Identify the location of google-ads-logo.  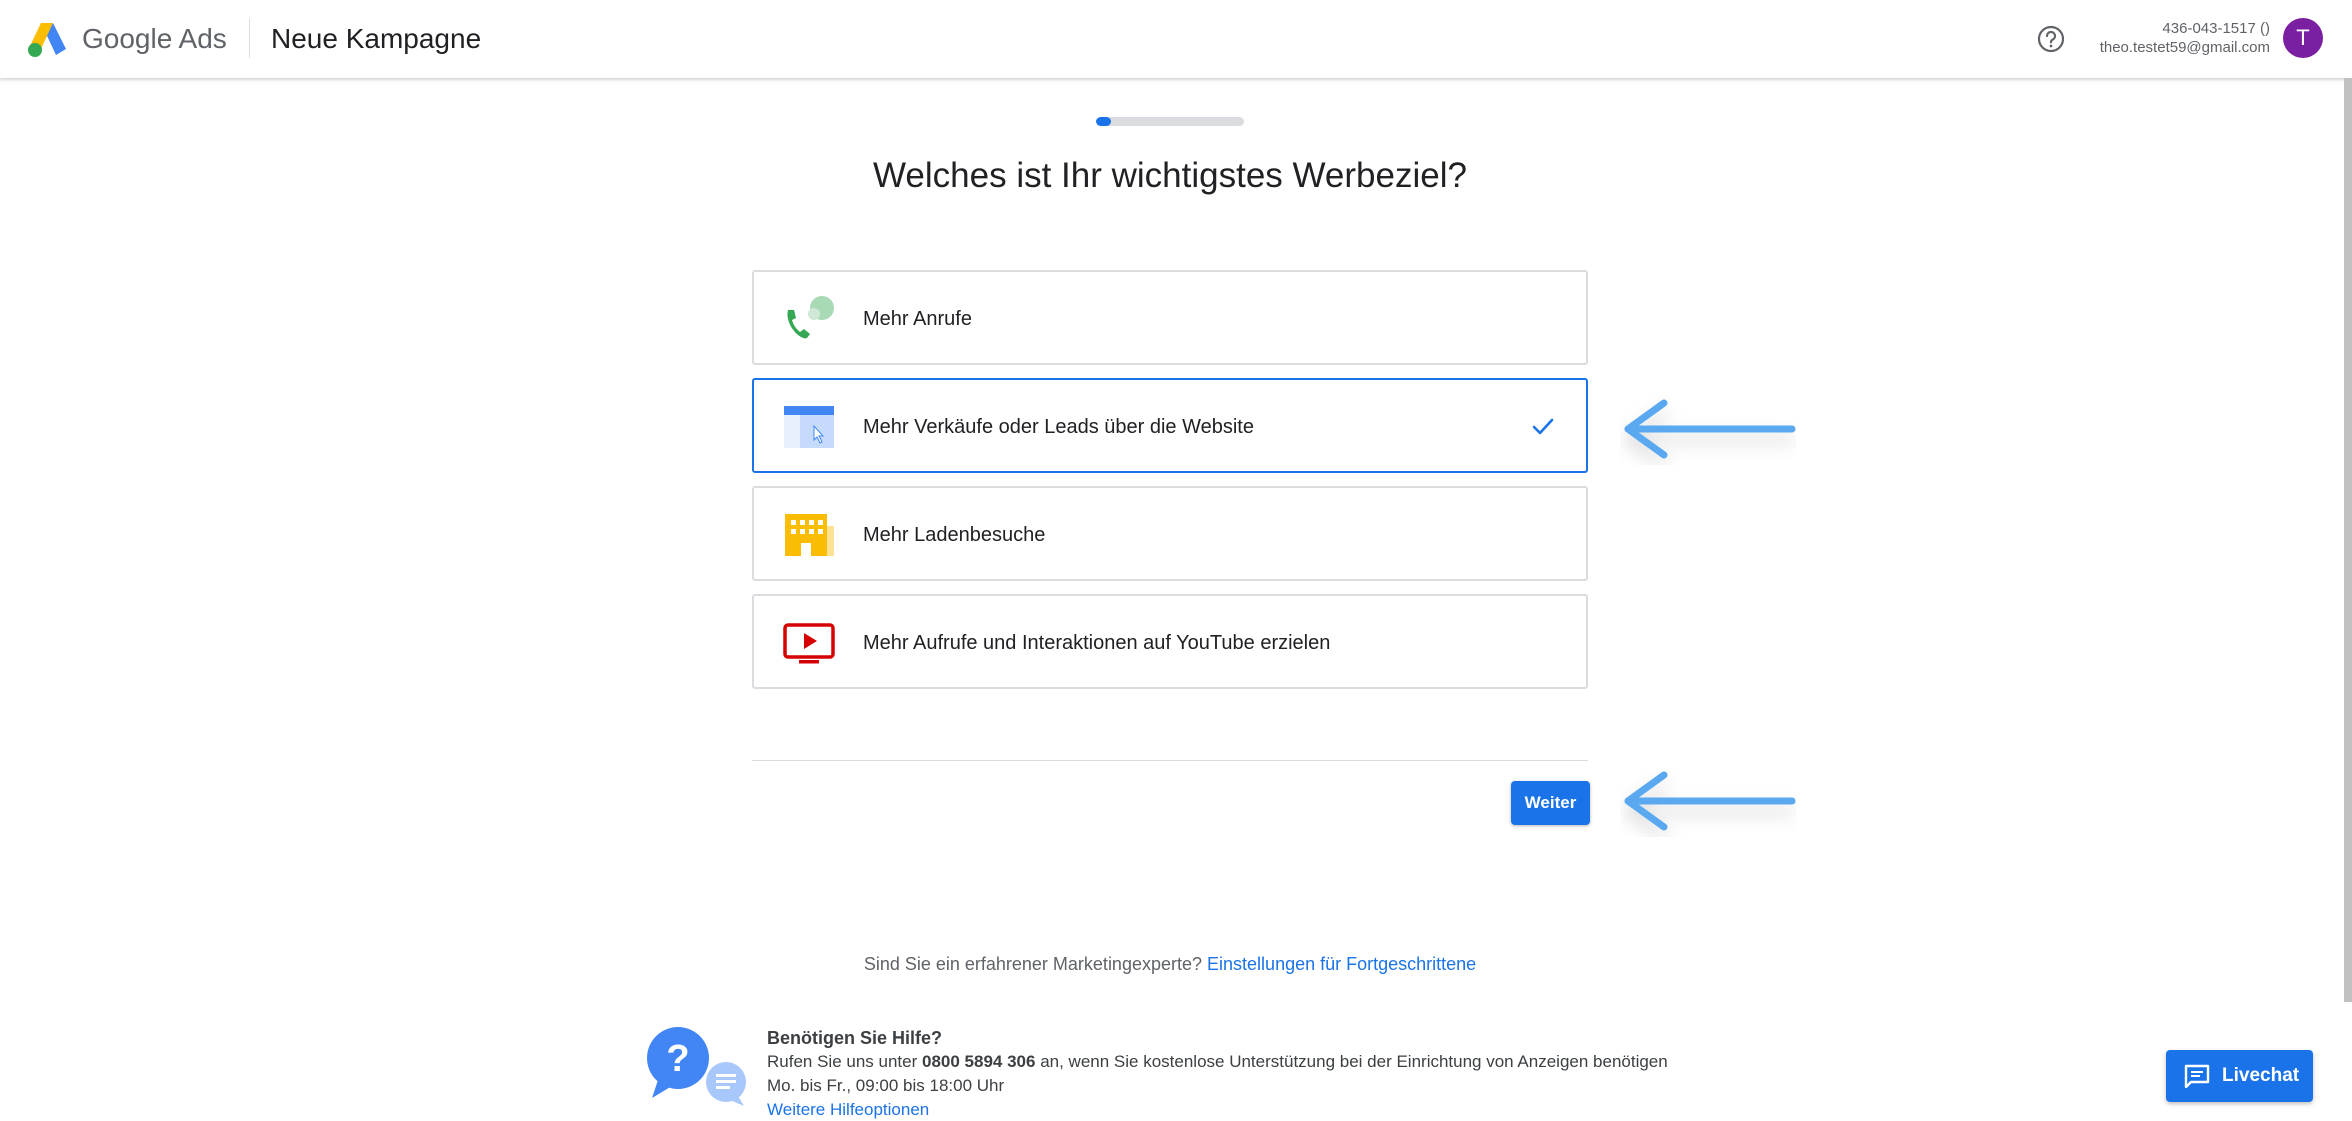
(48, 39).